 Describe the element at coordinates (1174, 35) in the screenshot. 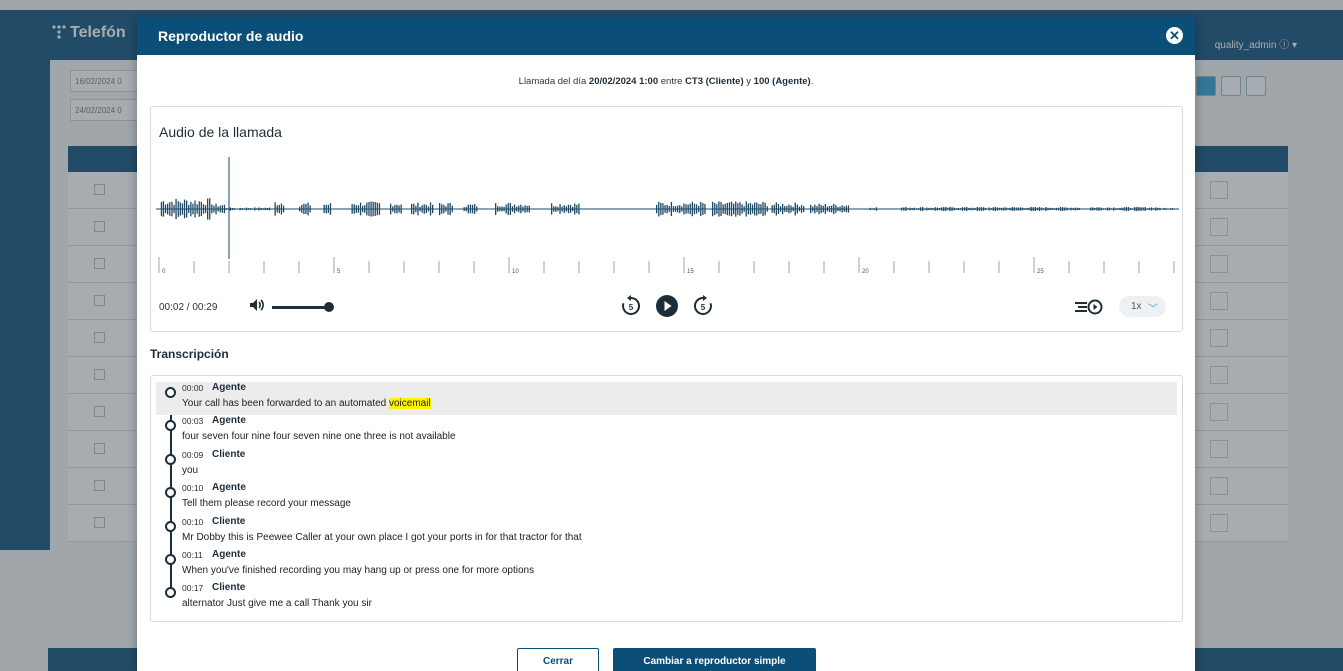

I see `close-icon: ✕` at that location.